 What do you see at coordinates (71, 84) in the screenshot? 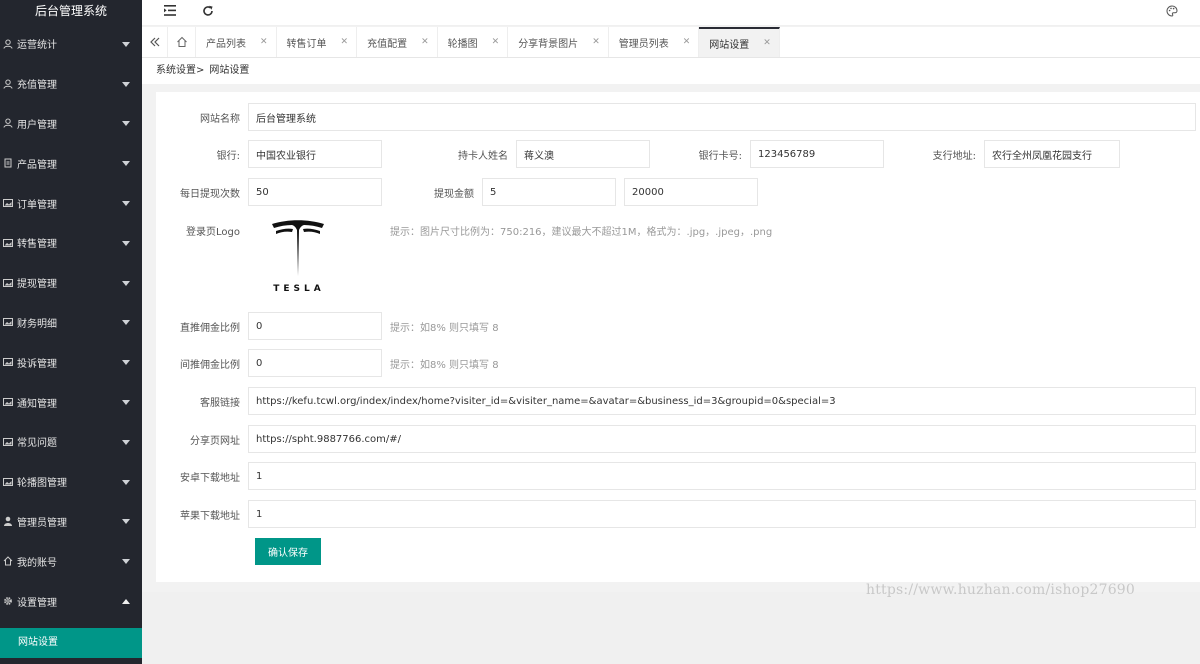
I see `sidebar-item: 充值管理` at bounding box center [71, 84].